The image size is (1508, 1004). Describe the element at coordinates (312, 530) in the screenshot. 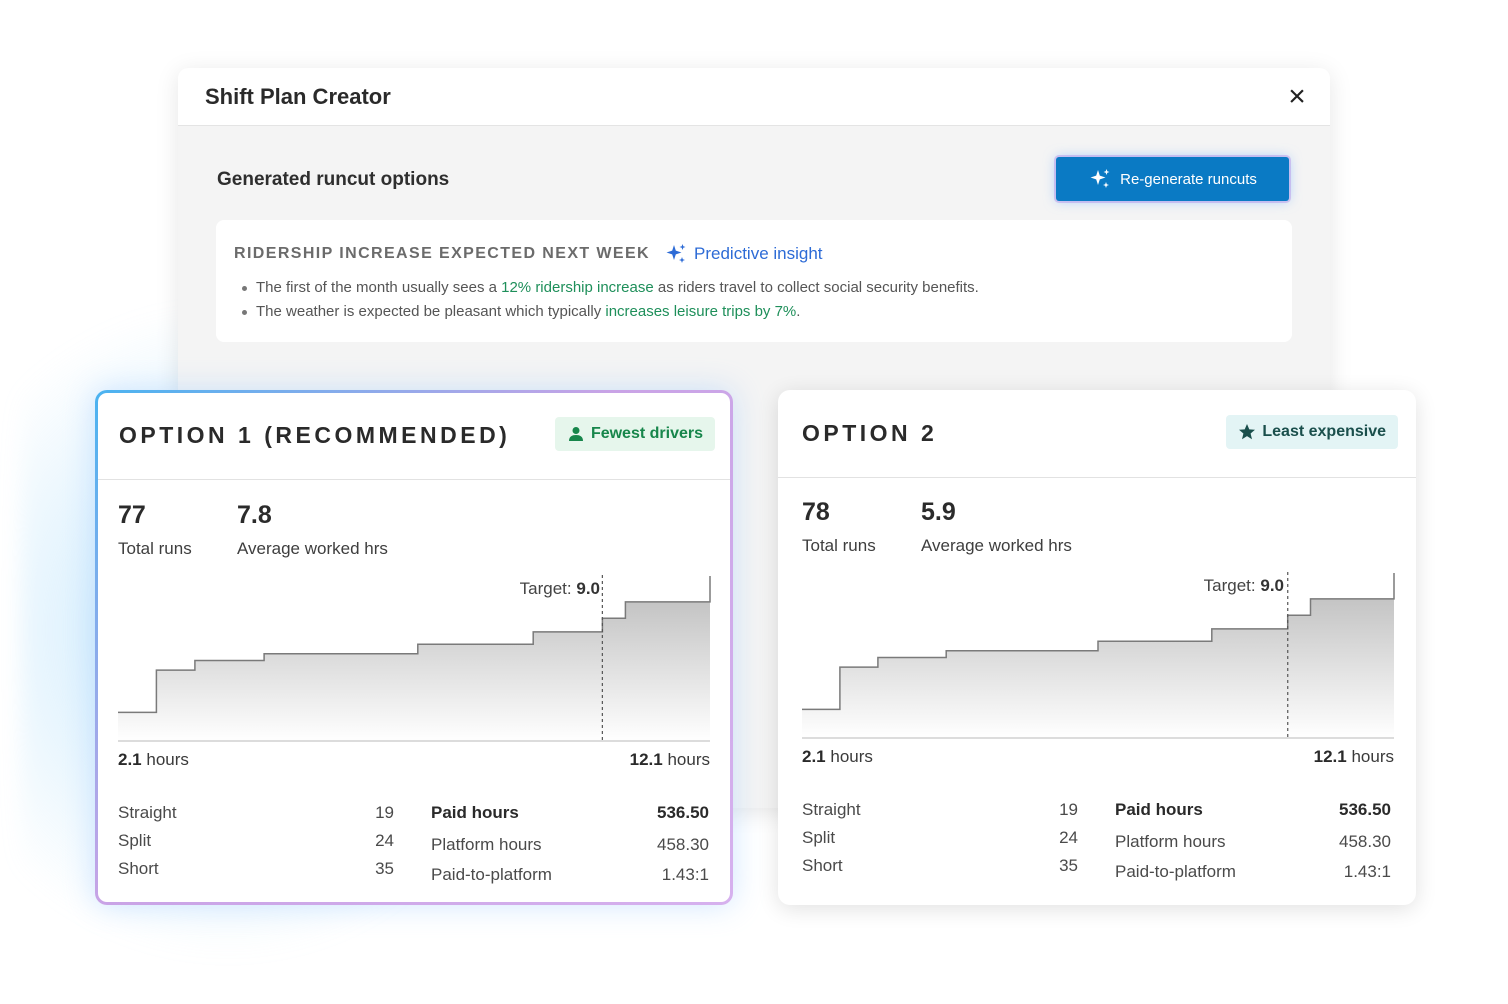

I see `avg-hrs-stat: 7.8 Average worked hrs` at that location.